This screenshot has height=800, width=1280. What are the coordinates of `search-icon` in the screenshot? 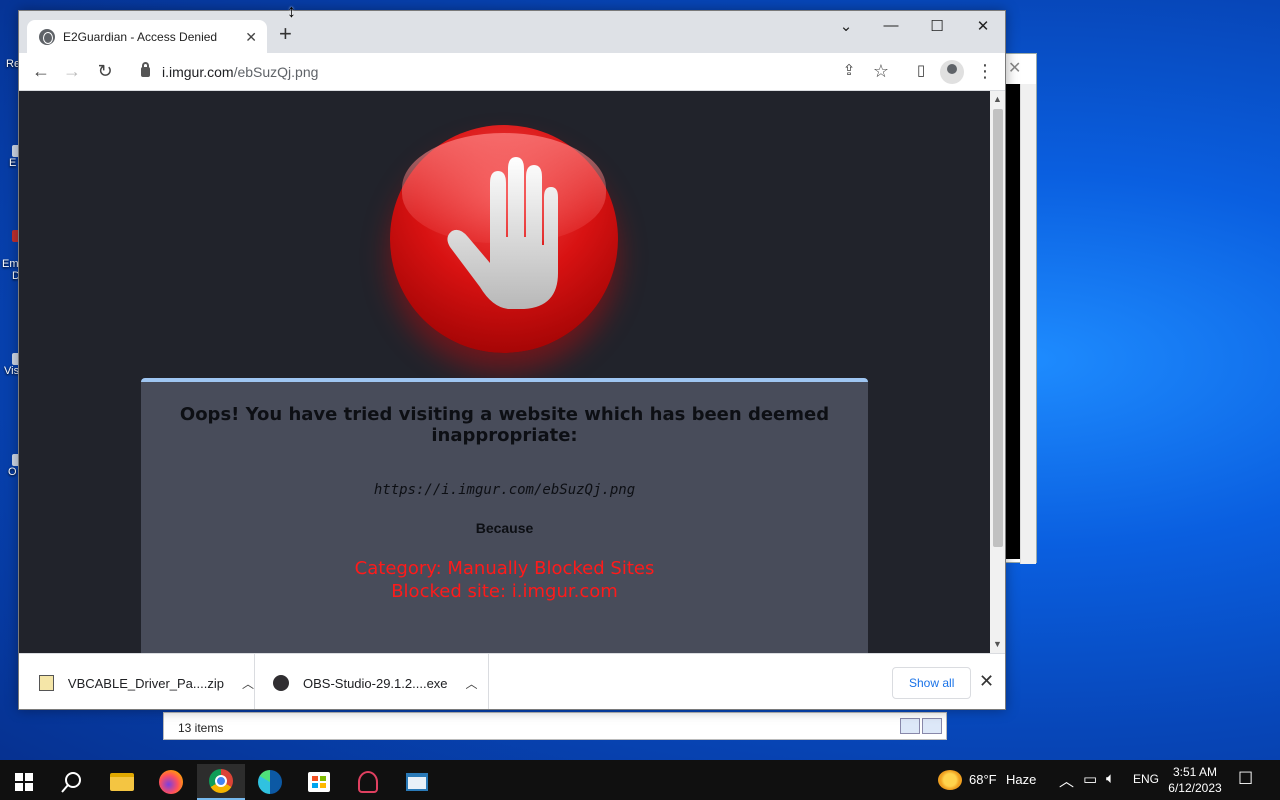 It's located at (71, 782).